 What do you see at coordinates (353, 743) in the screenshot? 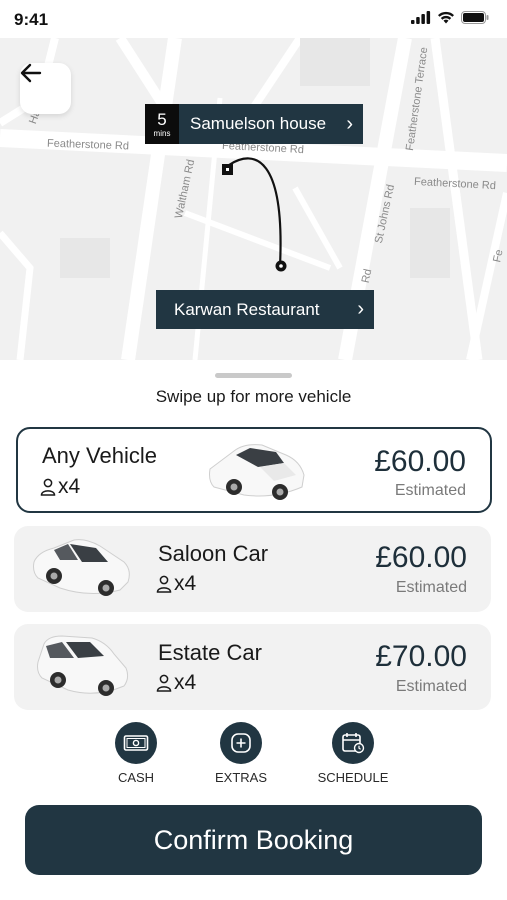
I see `calendar-icon` at bounding box center [353, 743].